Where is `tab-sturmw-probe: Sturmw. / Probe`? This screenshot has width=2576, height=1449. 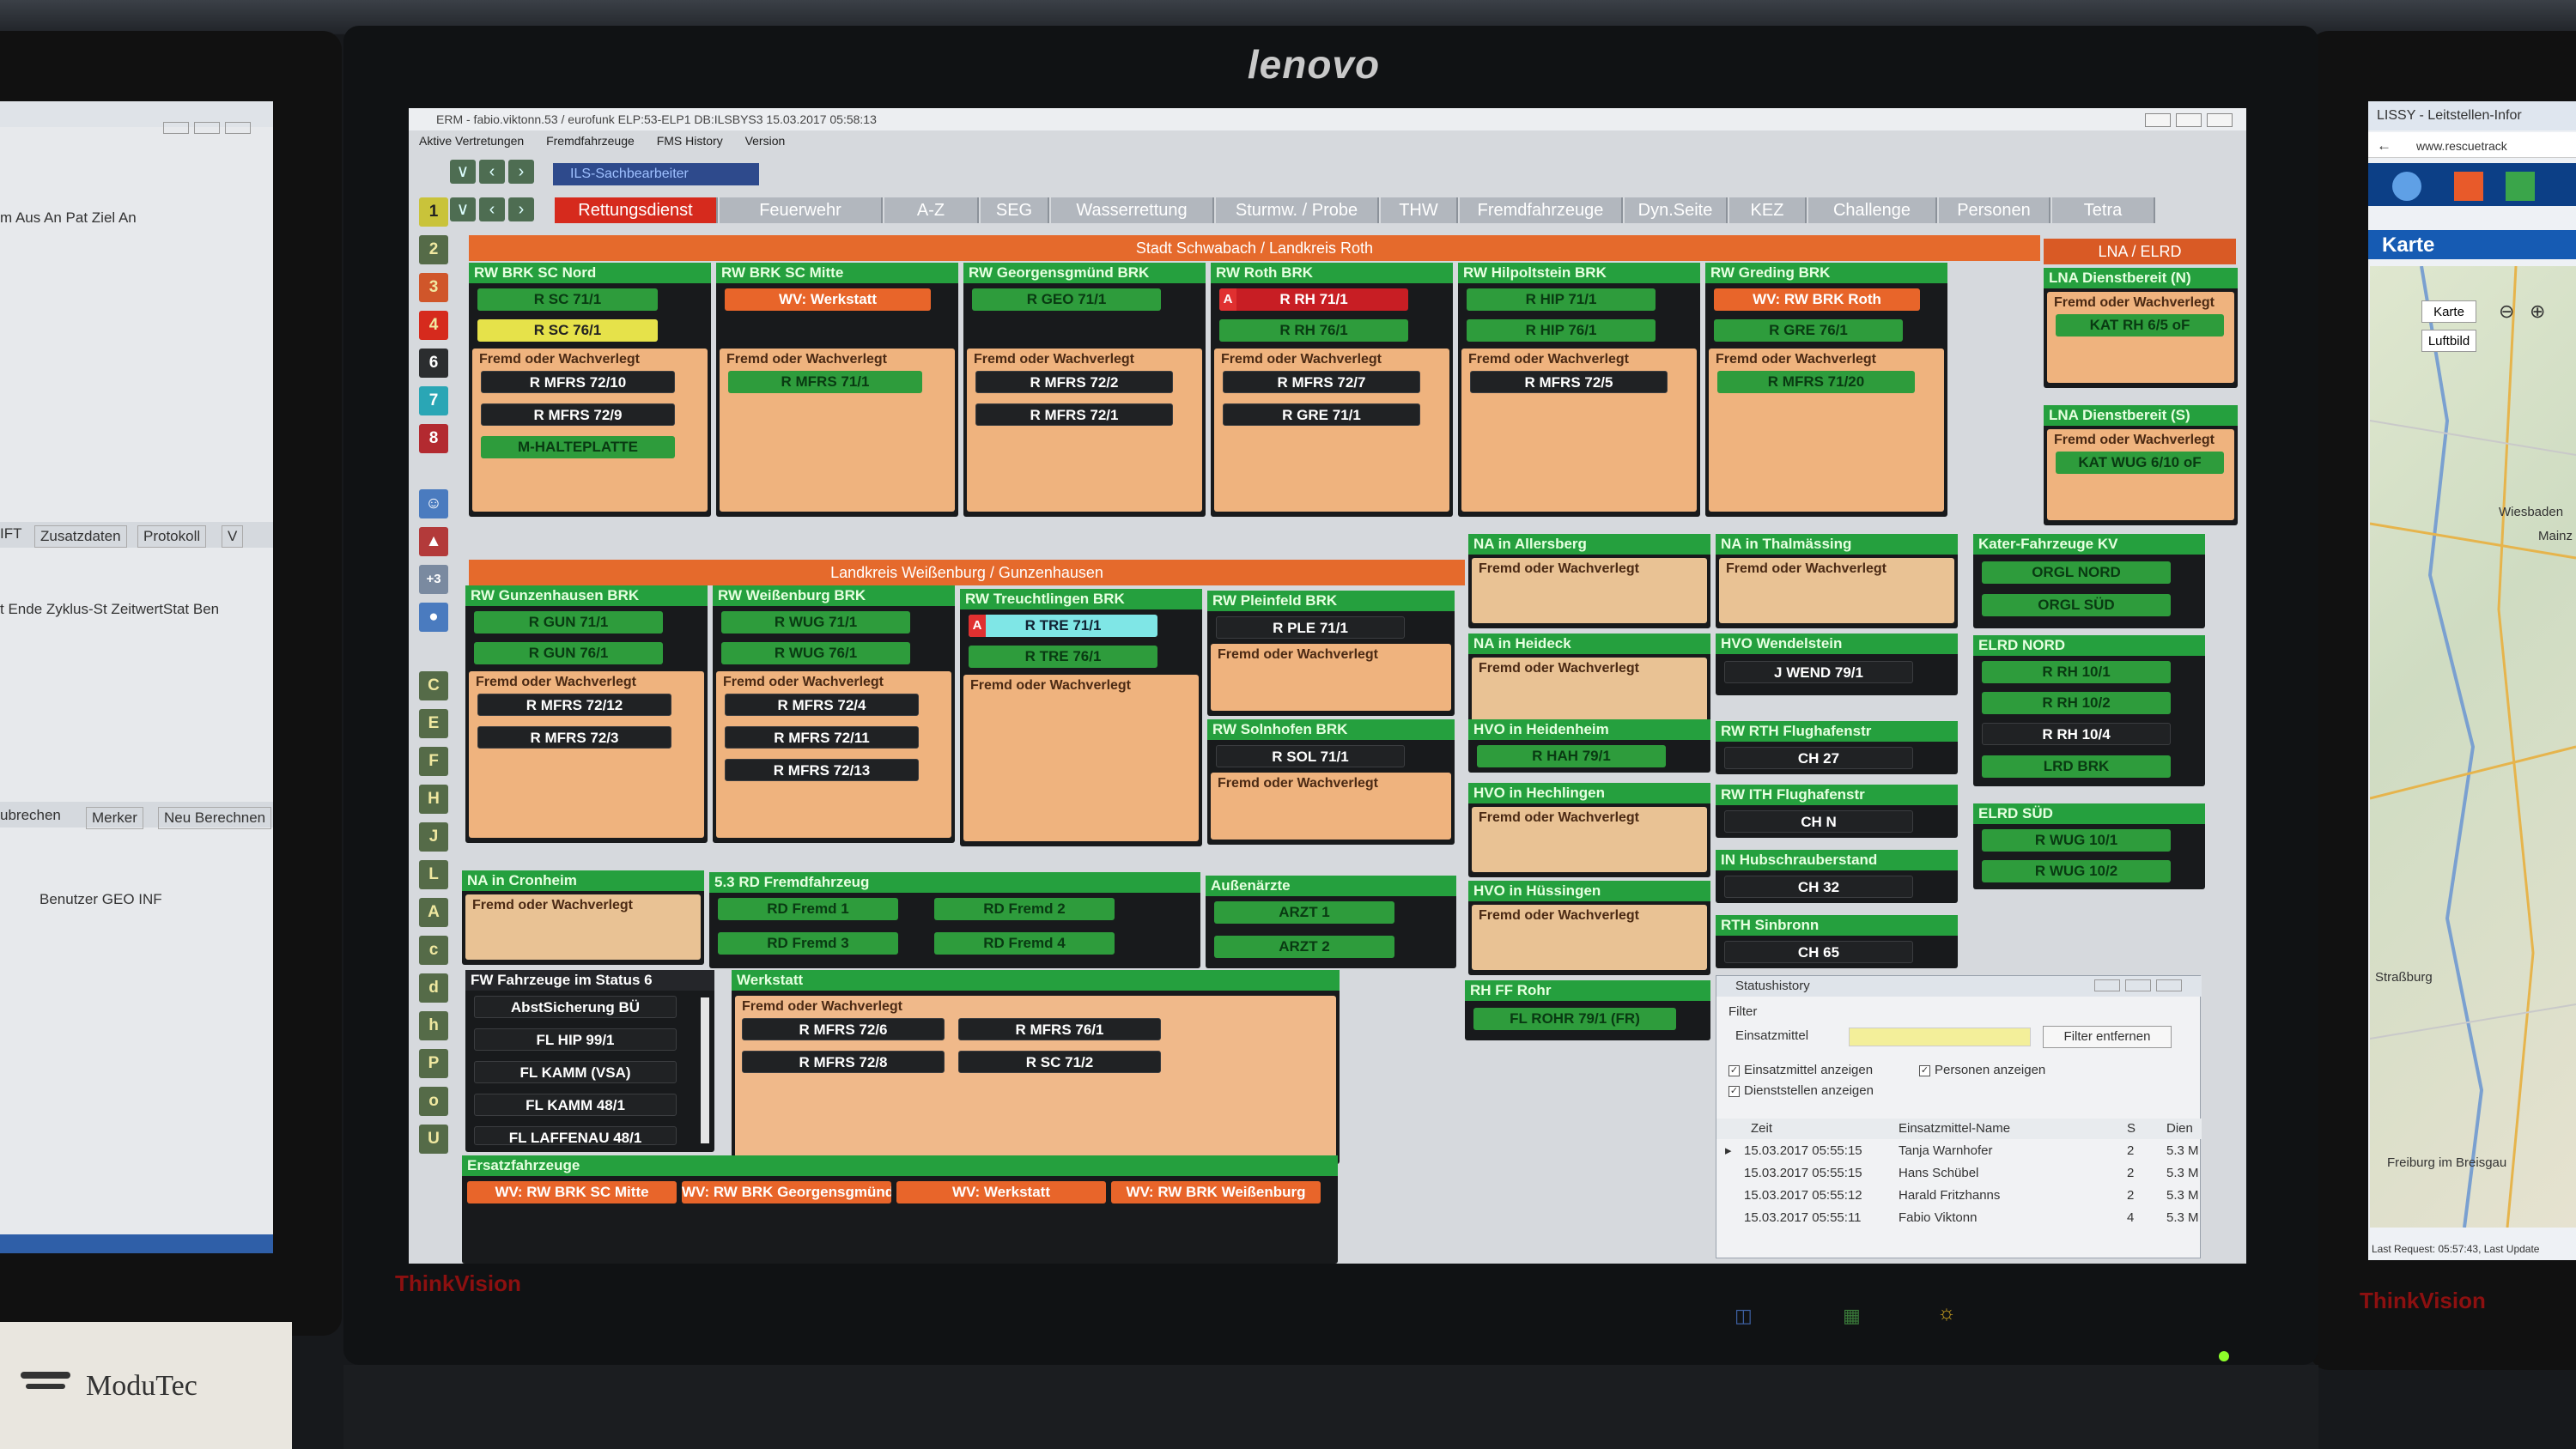 tab-sturmw-probe: Sturmw. / Probe is located at coordinates (1297, 210).